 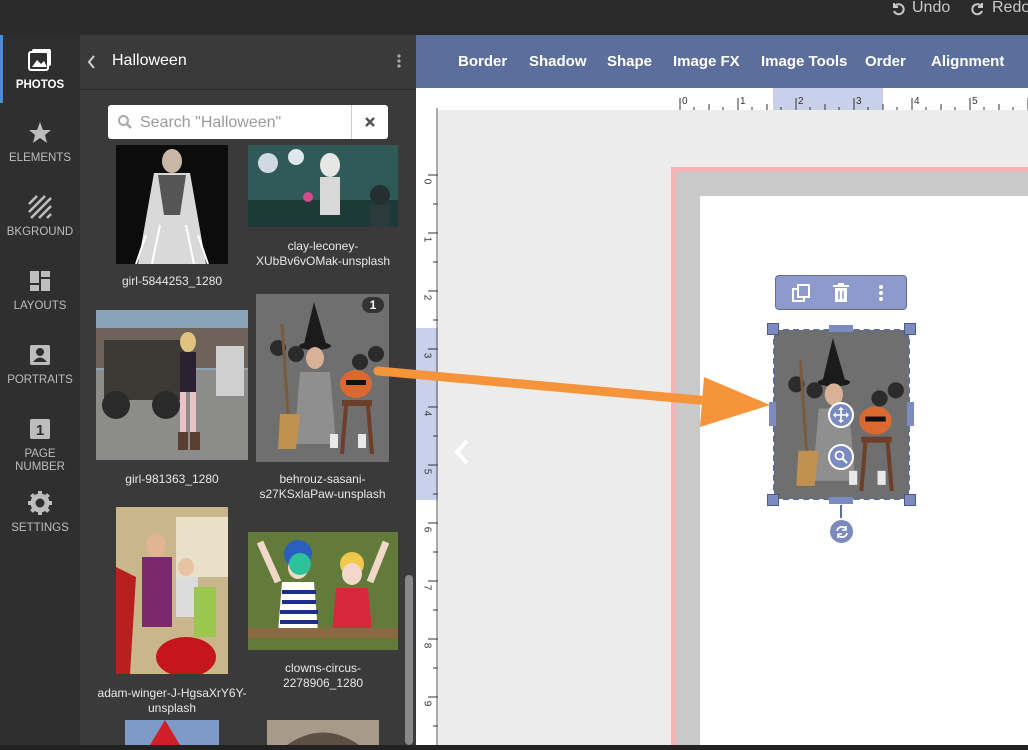 I want to click on page-number-icon: 1, so click(x=40, y=429).